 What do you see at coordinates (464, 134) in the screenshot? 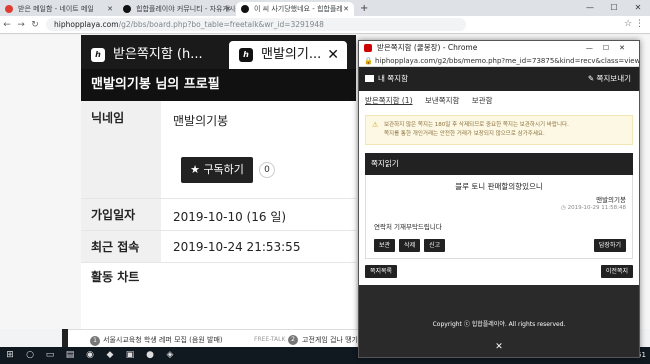
I see `warning-line: 쪽지를 통한 개인거래는 안전한 거래가 보장되지 않으므로 삼가주세요.` at bounding box center [464, 134].